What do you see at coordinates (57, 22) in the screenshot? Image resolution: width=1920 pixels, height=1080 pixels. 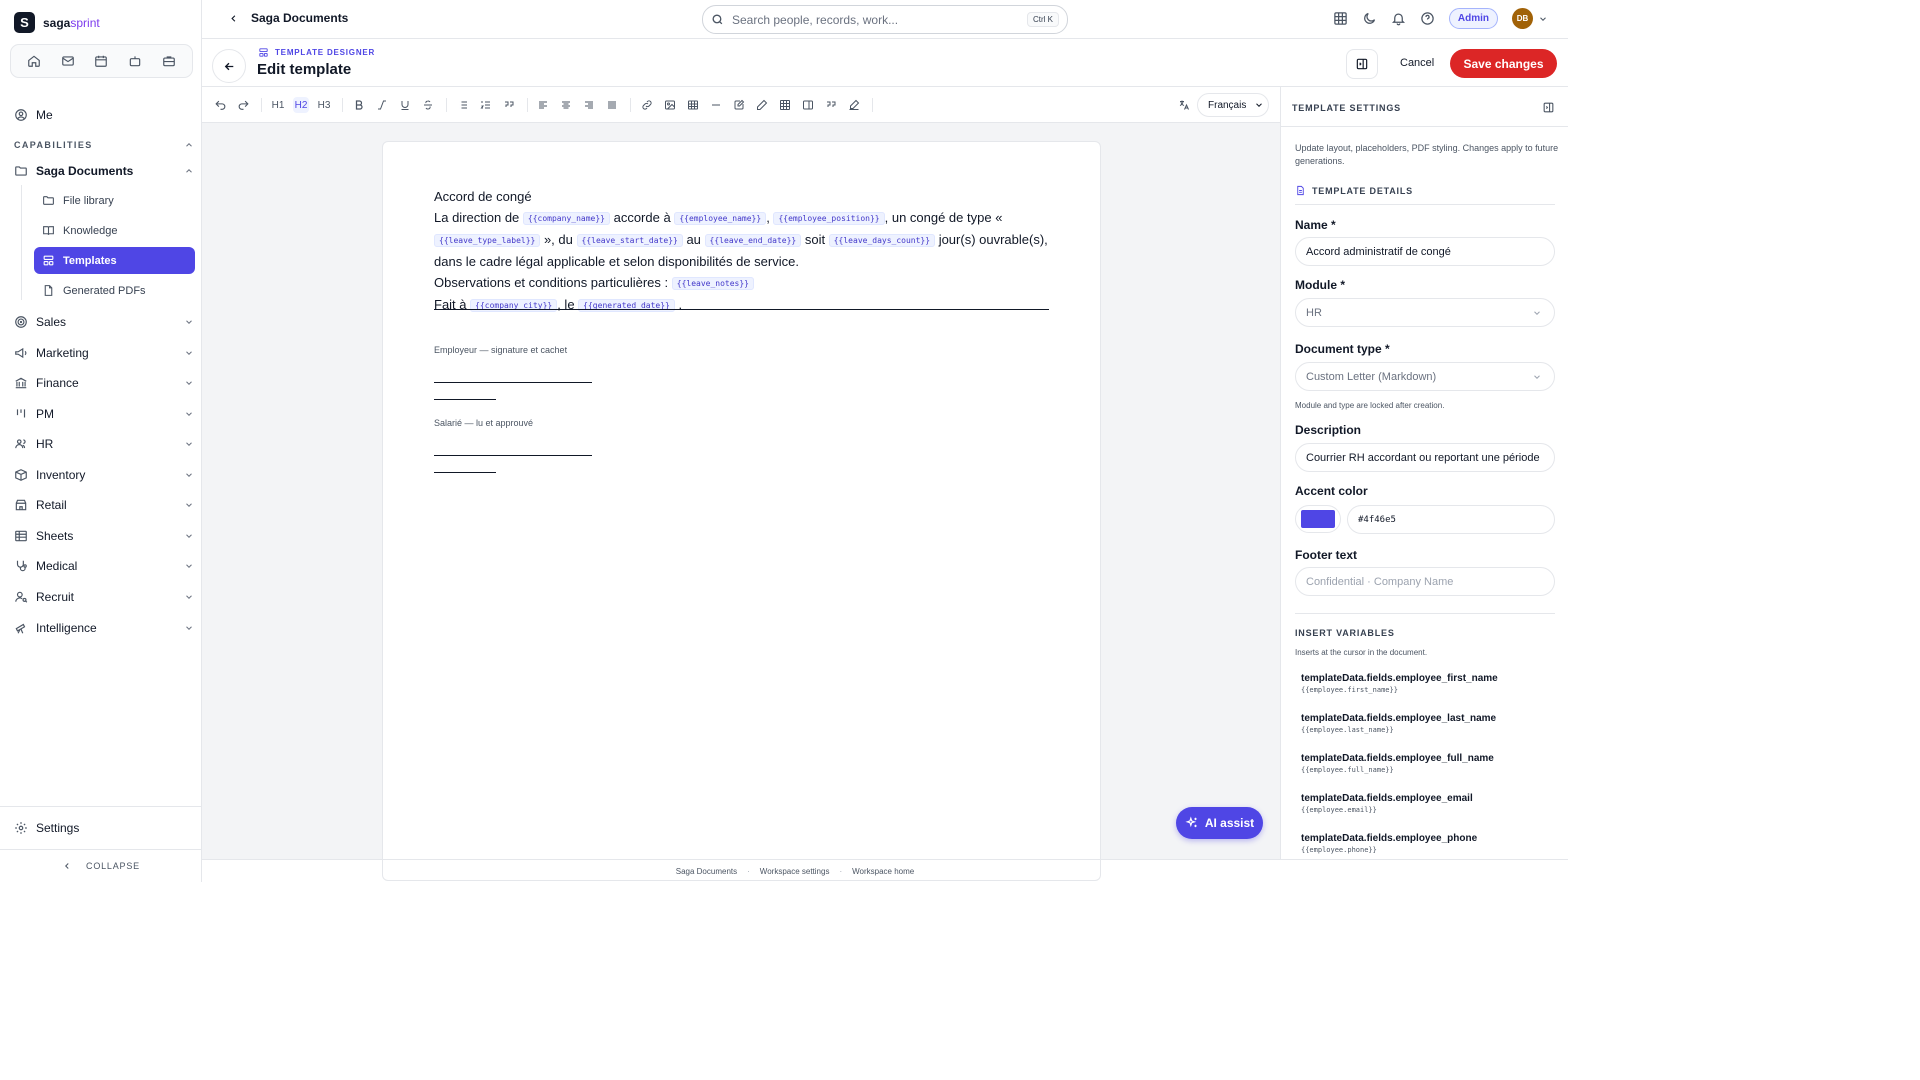 I see `brand-logo: S sagasprint` at bounding box center [57, 22].